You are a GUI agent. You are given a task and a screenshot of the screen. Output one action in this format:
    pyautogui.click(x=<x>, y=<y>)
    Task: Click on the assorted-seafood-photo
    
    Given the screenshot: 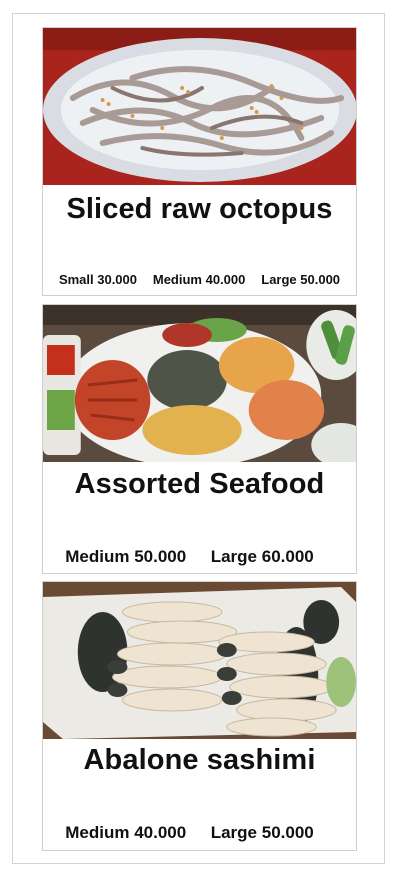 What is the action you would take?
    pyautogui.click(x=199, y=383)
    